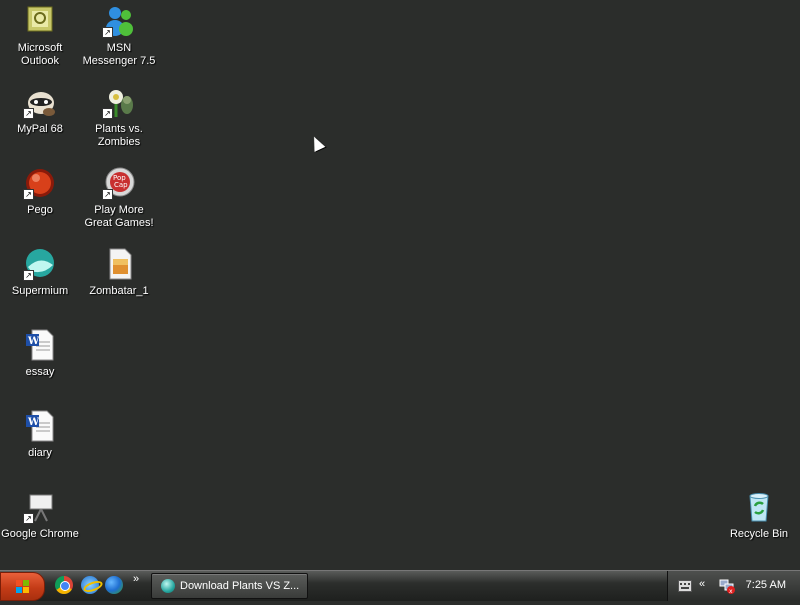 This screenshot has height=605, width=800. Describe the element at coordinates (119, 291) in the screenshot. I see `icon-label: Zombatar_1` at that location.